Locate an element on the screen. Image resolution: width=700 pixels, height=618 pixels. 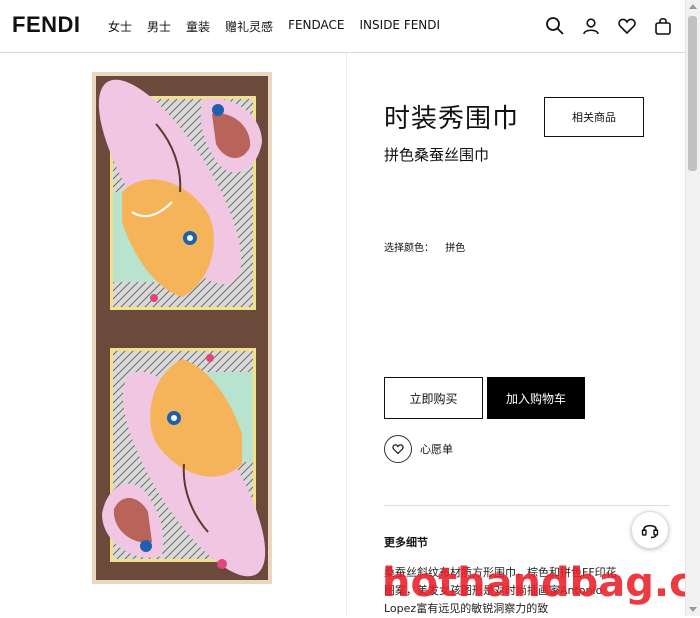
nav-item-women: 女士 is located at coordinates (120, 26).